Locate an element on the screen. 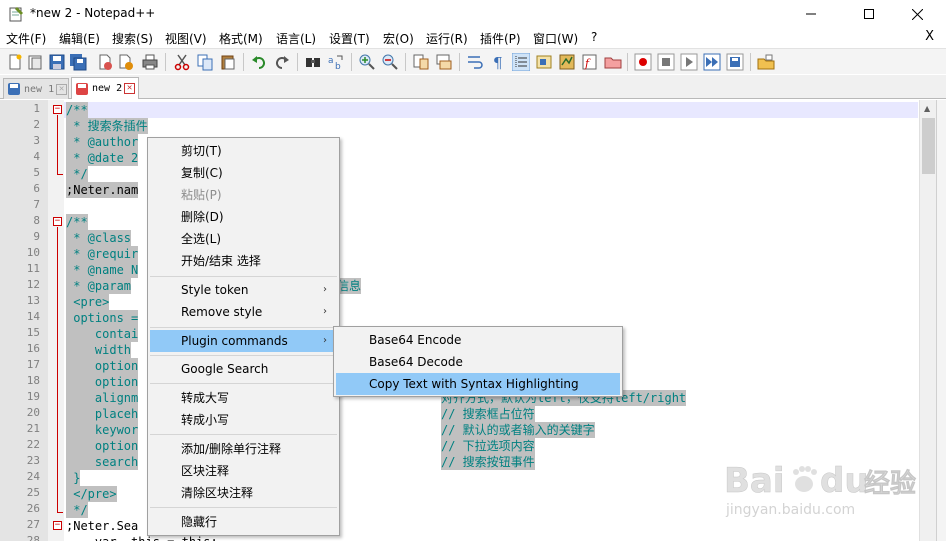  maximize-button is located at coordinates (869, 14).